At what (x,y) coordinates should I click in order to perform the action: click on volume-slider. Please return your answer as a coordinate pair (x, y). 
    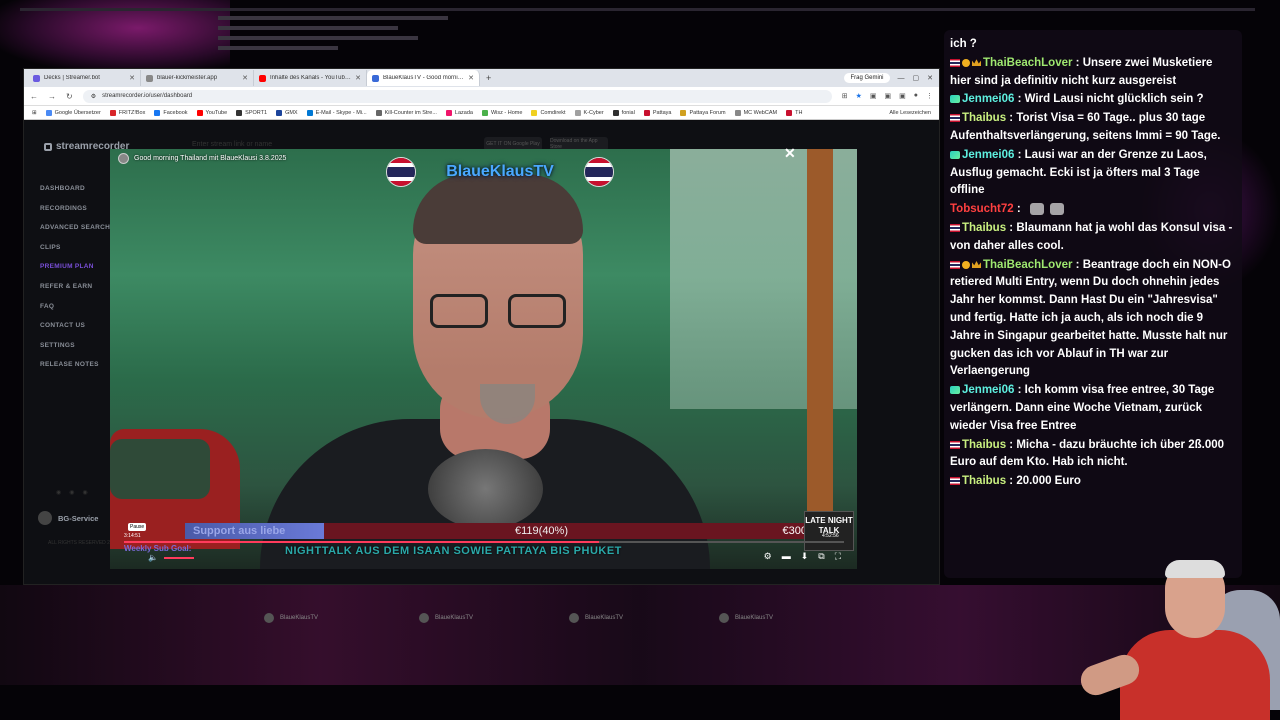
    Looking at the image, I should click on (178, 557).